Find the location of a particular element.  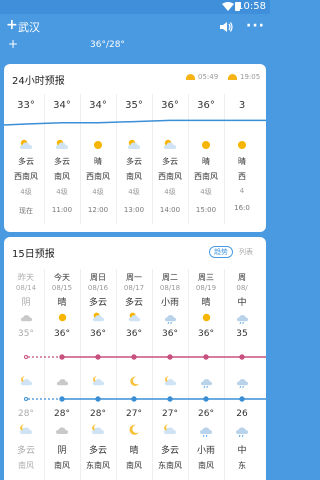

status-time: 10:58 is located at coordinates (251, 6).